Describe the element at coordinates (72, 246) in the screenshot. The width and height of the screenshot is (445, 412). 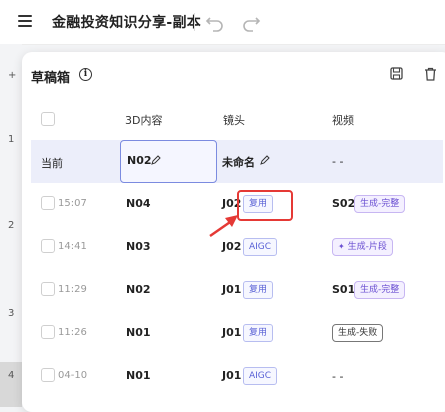
I see `row-time: 14:41` at that location.